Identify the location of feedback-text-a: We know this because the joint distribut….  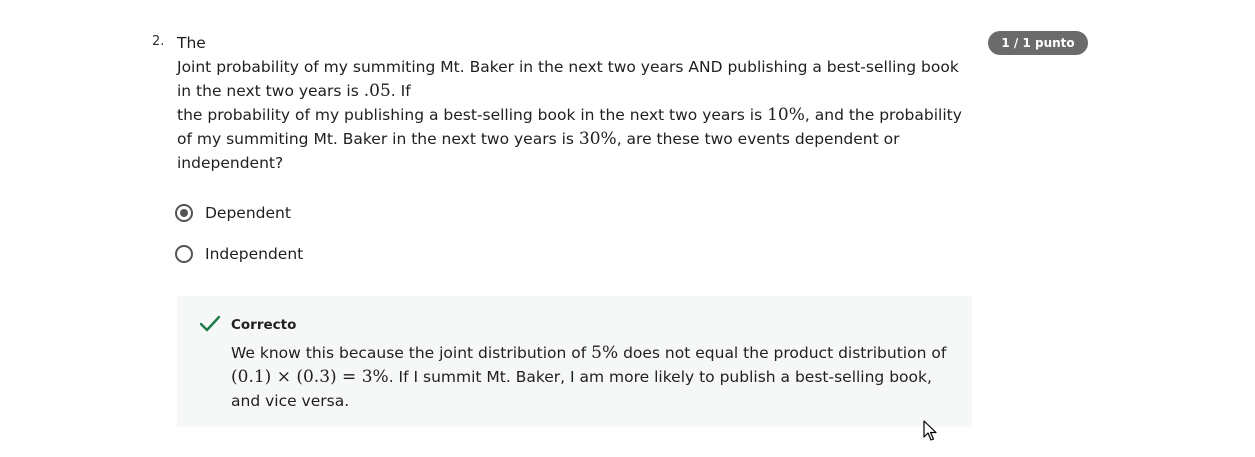
(411, 353).